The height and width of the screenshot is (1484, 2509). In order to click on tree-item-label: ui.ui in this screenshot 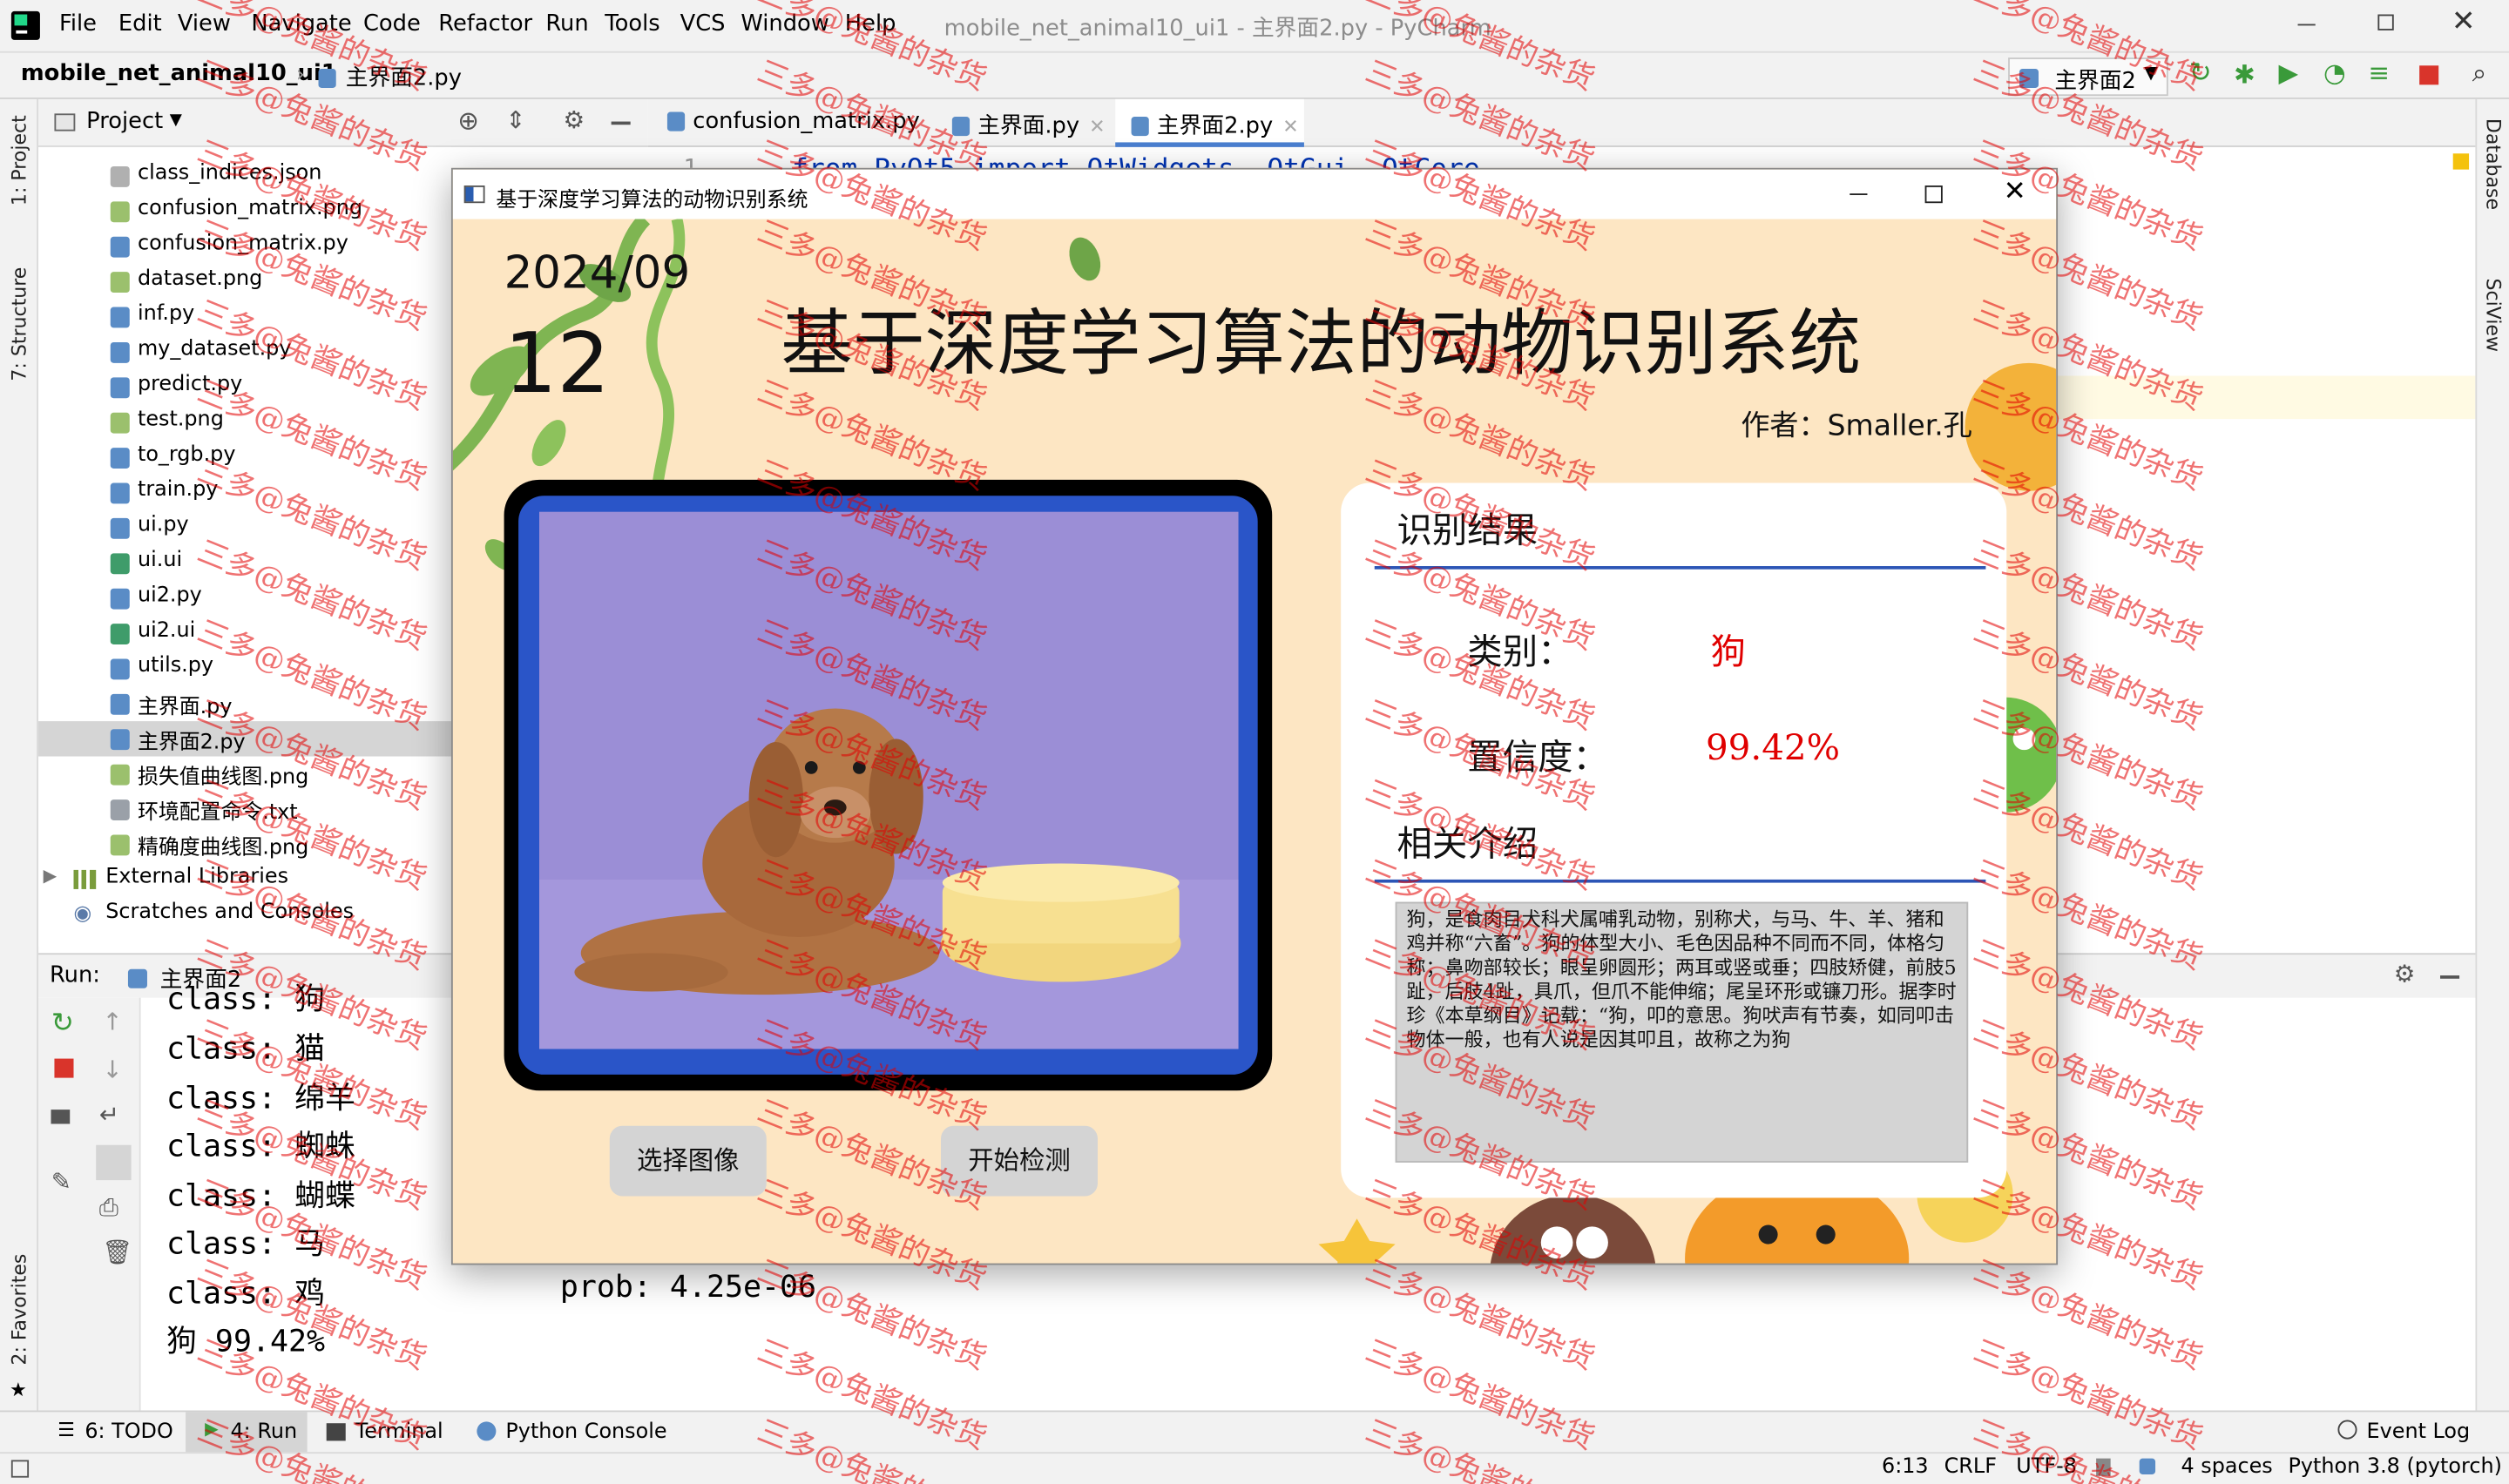, I will do `click(160, 561)`.